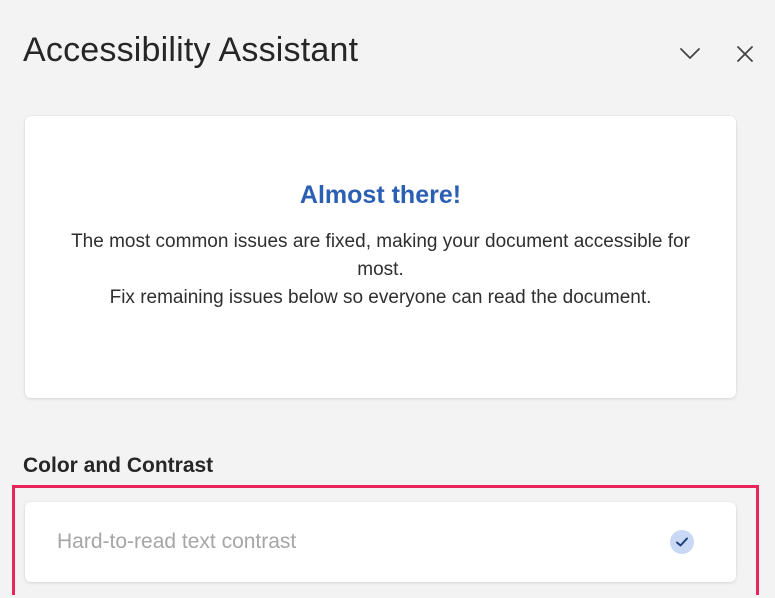 This screenshot has width=775, height=598. I want to click on pane-title: Accessibility Assistant, so click(191, 50).